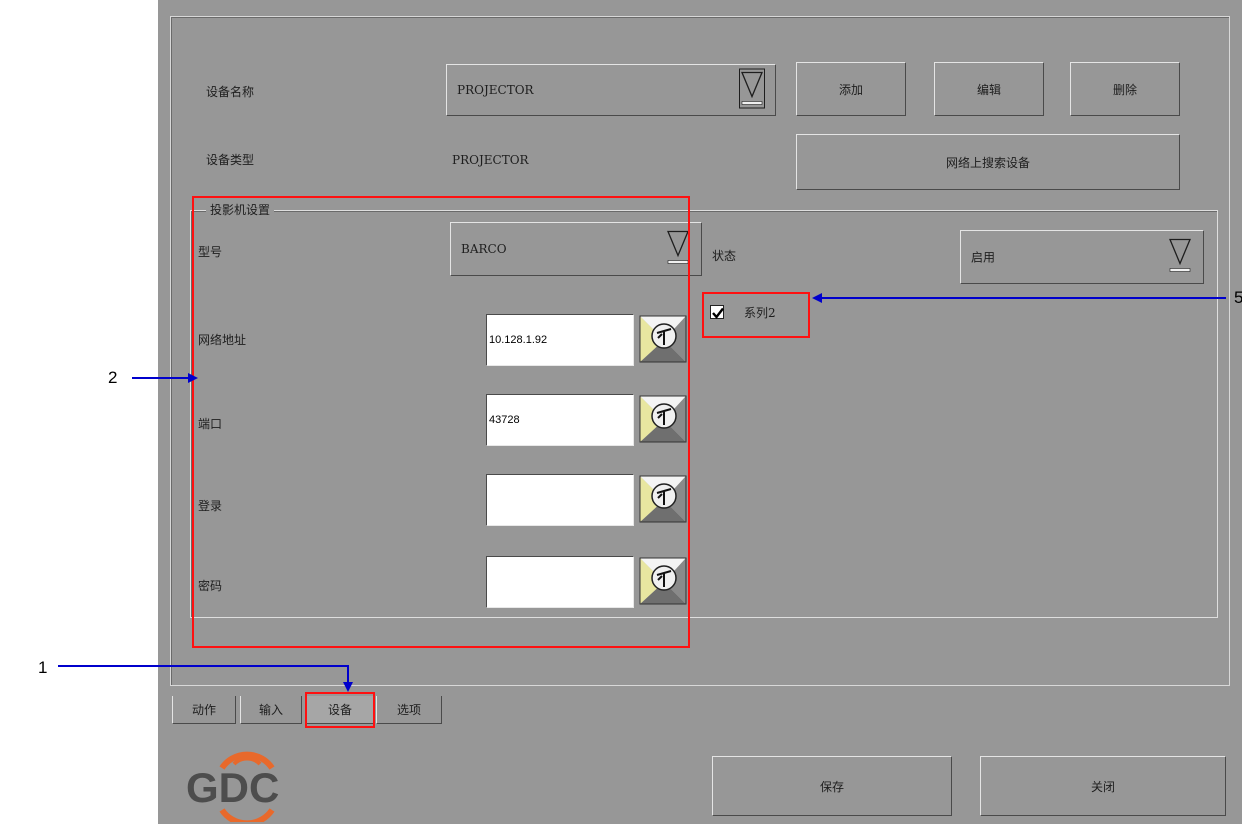  I want to click on callout-1-arrow, so click(205, 678).